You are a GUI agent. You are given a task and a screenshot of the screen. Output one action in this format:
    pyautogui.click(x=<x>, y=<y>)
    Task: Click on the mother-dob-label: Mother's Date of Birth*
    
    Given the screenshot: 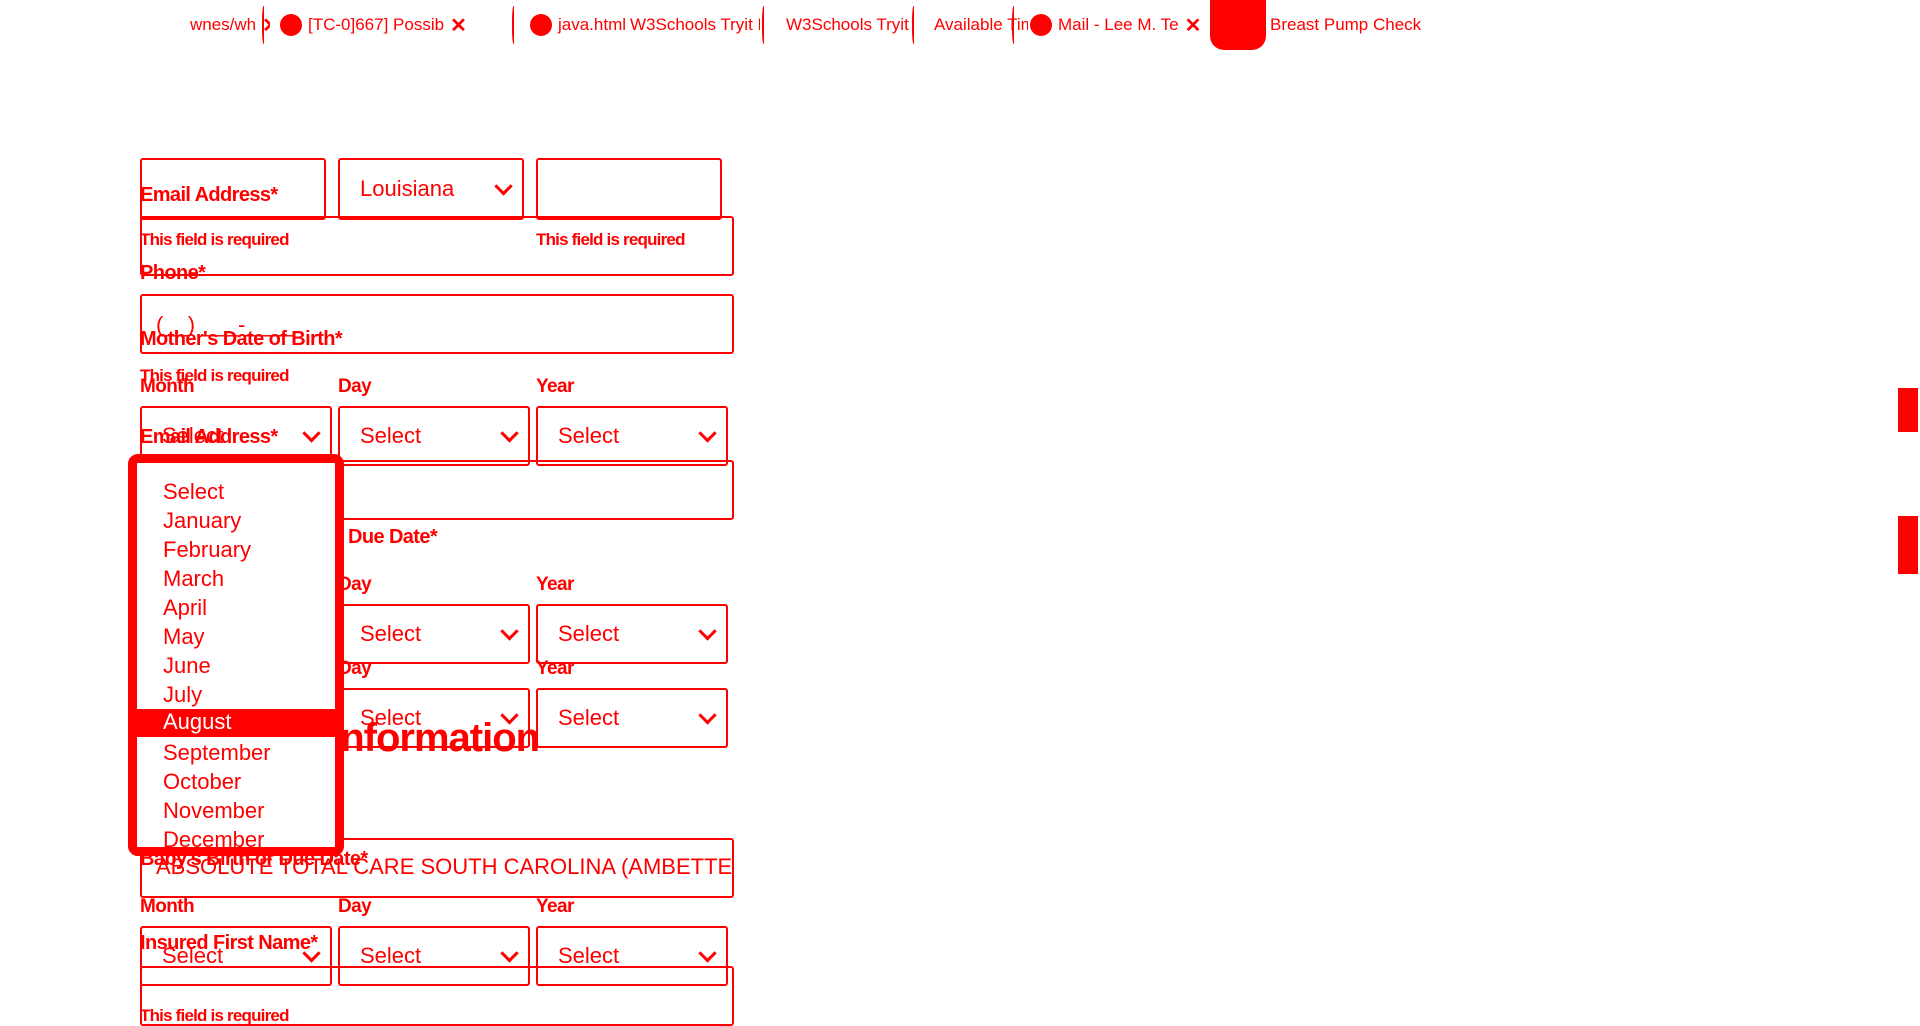 What is the action you would take?
    pyautogui.click(x=241, y=339)
    